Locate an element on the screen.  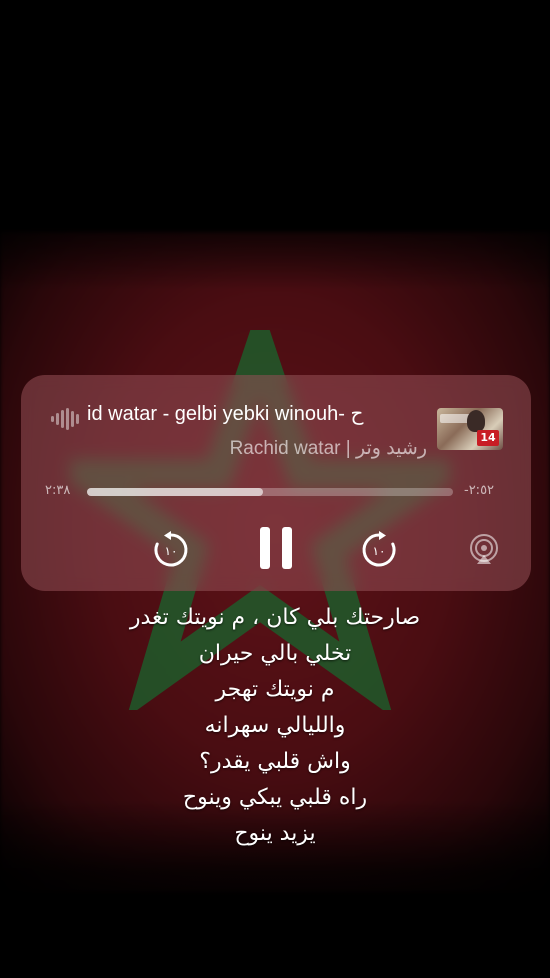
album-artwork: 14 is located at coordinates (470, 429).